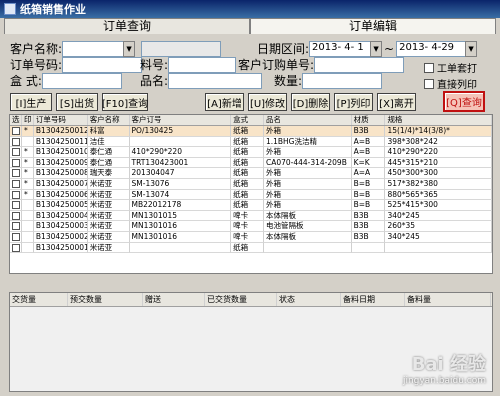 This screenshot has height=396, width=500. What do you see at coordinates (438, 120) in the screenshot?
I see `col-spec: 规格` at bounding box center [438, 120].